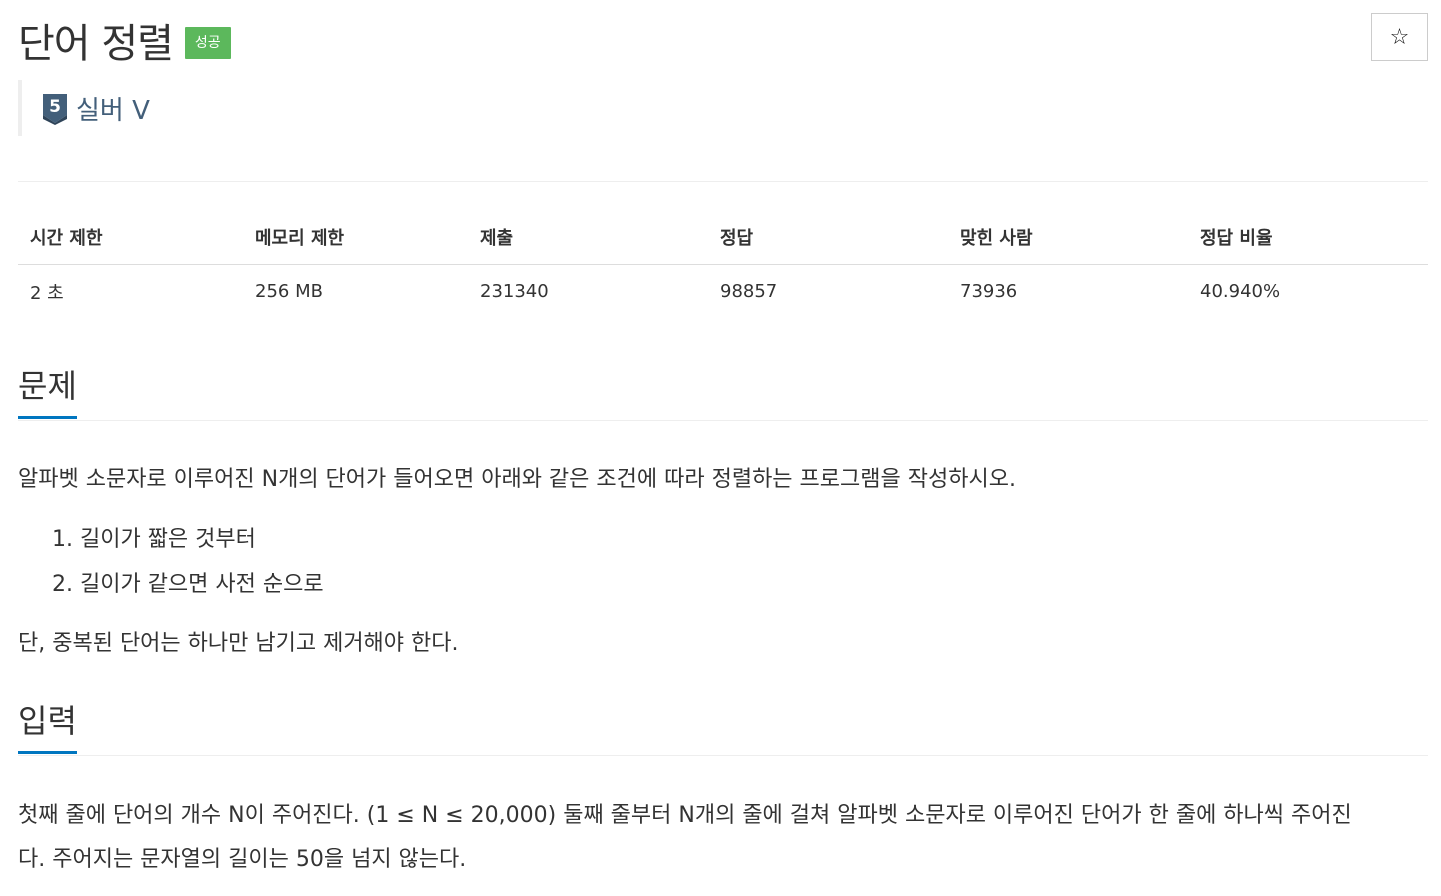 The height and width of the screenshot is (896, 1441). I want to click on status-badge: 성공, so click(207, 43).